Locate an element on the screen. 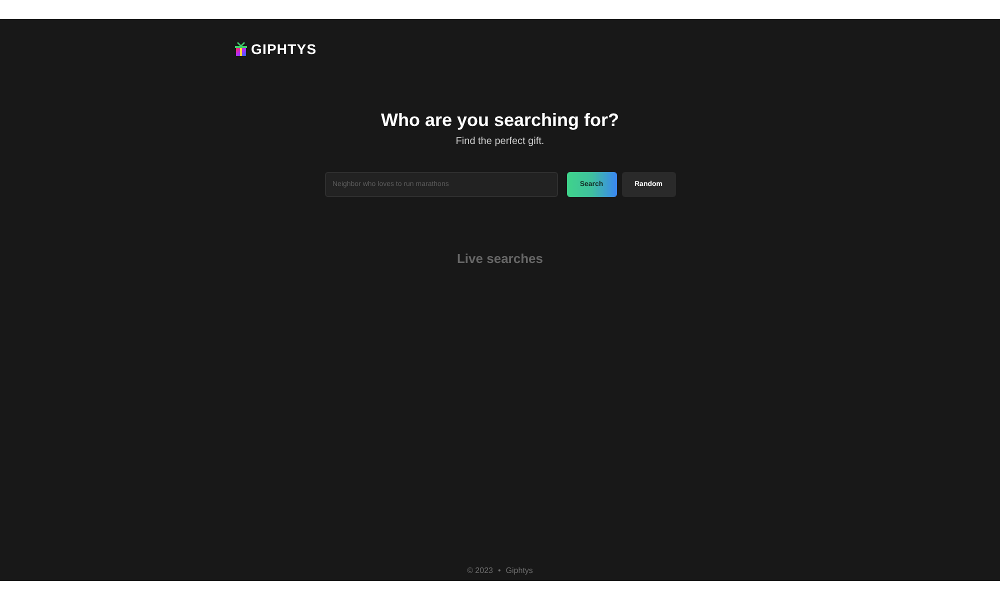 The image size is (1000, 600). page-title: Who are you searching for? is located at coordinates (500, 120).